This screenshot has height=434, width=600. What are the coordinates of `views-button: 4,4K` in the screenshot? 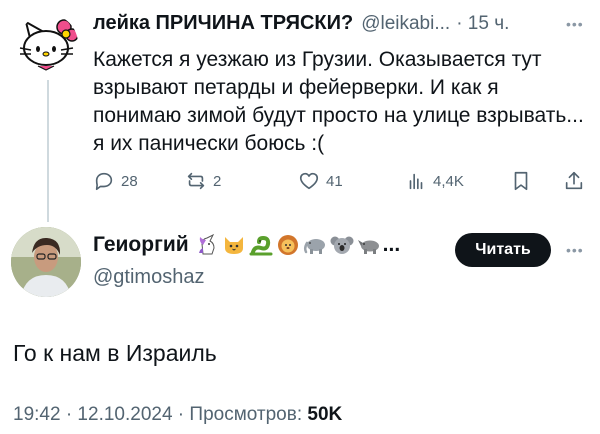 It's located at (434, 181).